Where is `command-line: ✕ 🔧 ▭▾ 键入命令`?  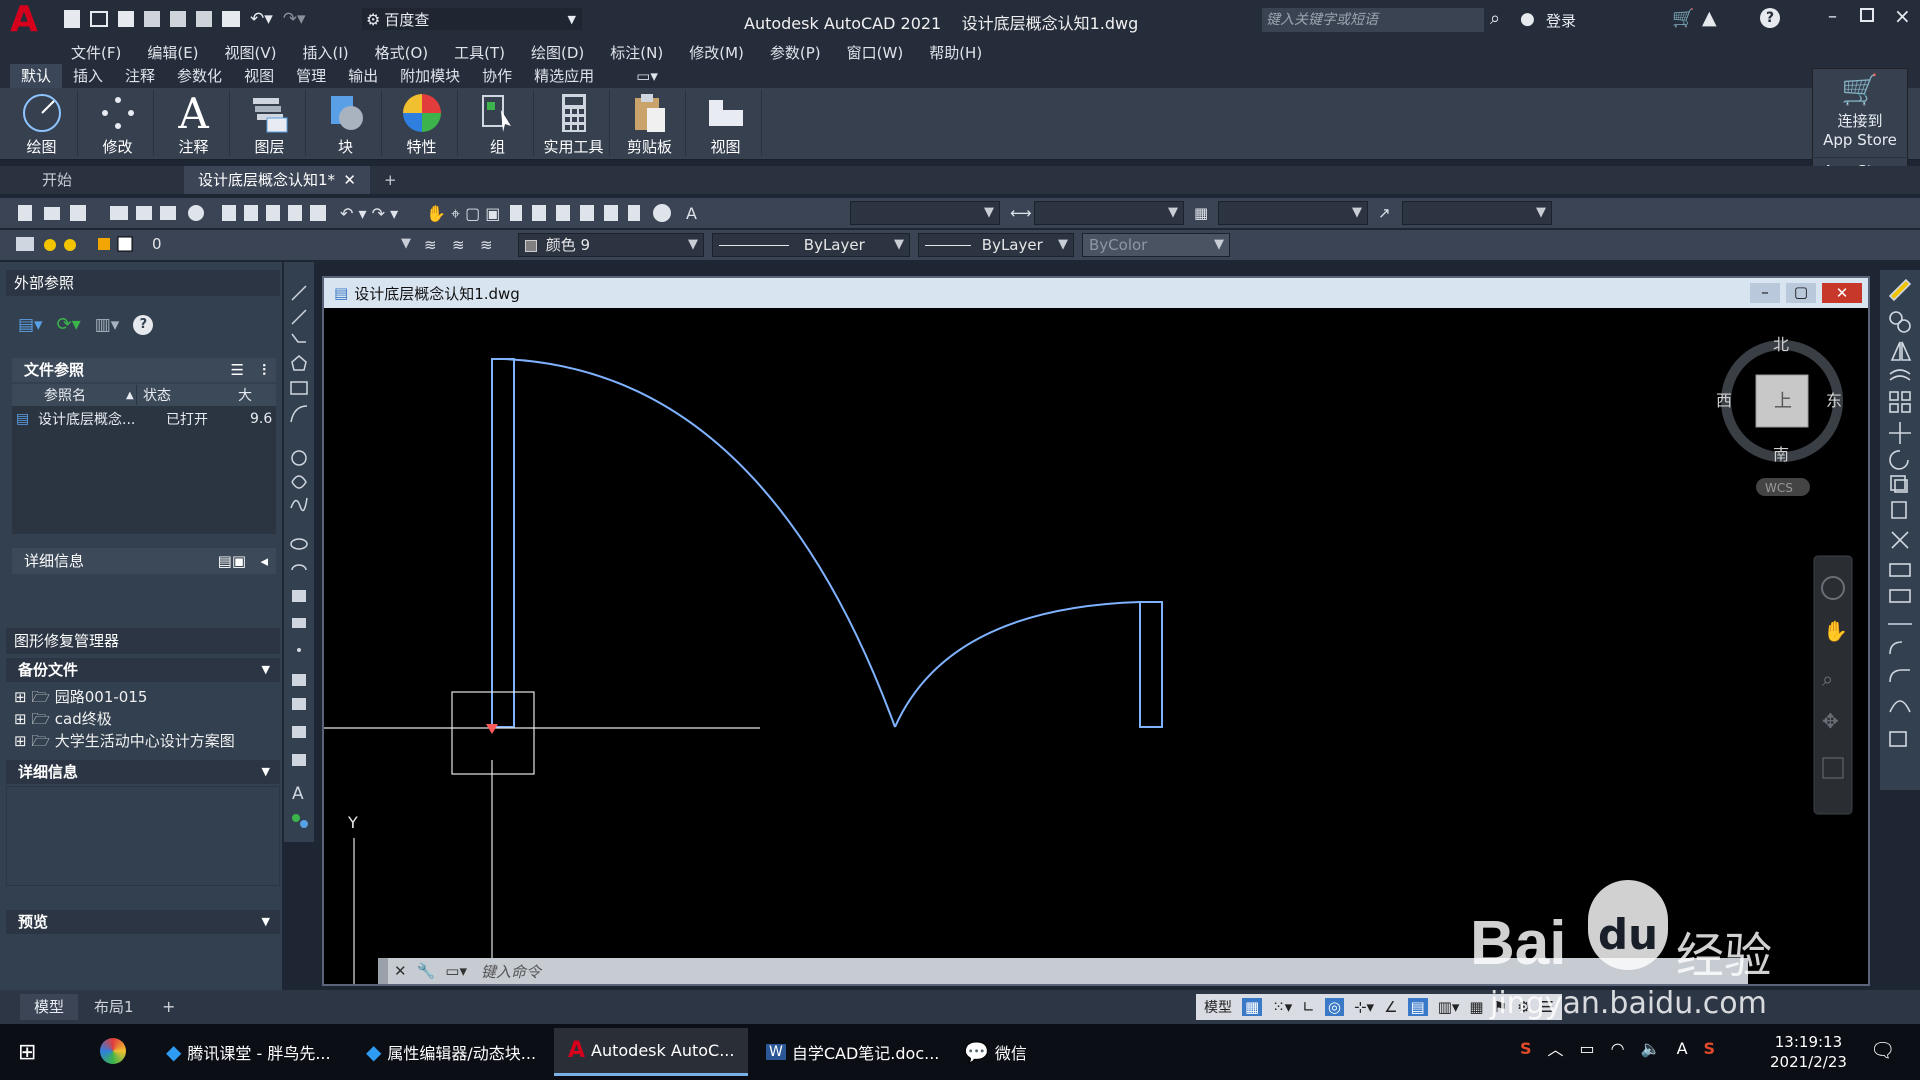 command-line: ✕ 🔧 ▭▾ 键入命令 is located at coordinates (1063, 971).